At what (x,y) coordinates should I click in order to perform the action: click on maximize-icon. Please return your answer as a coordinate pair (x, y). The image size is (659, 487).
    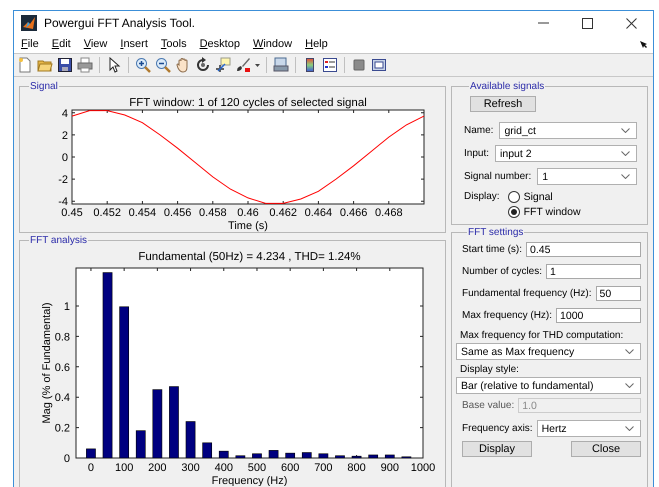
    Looking at the image, I should click on (587, 23).